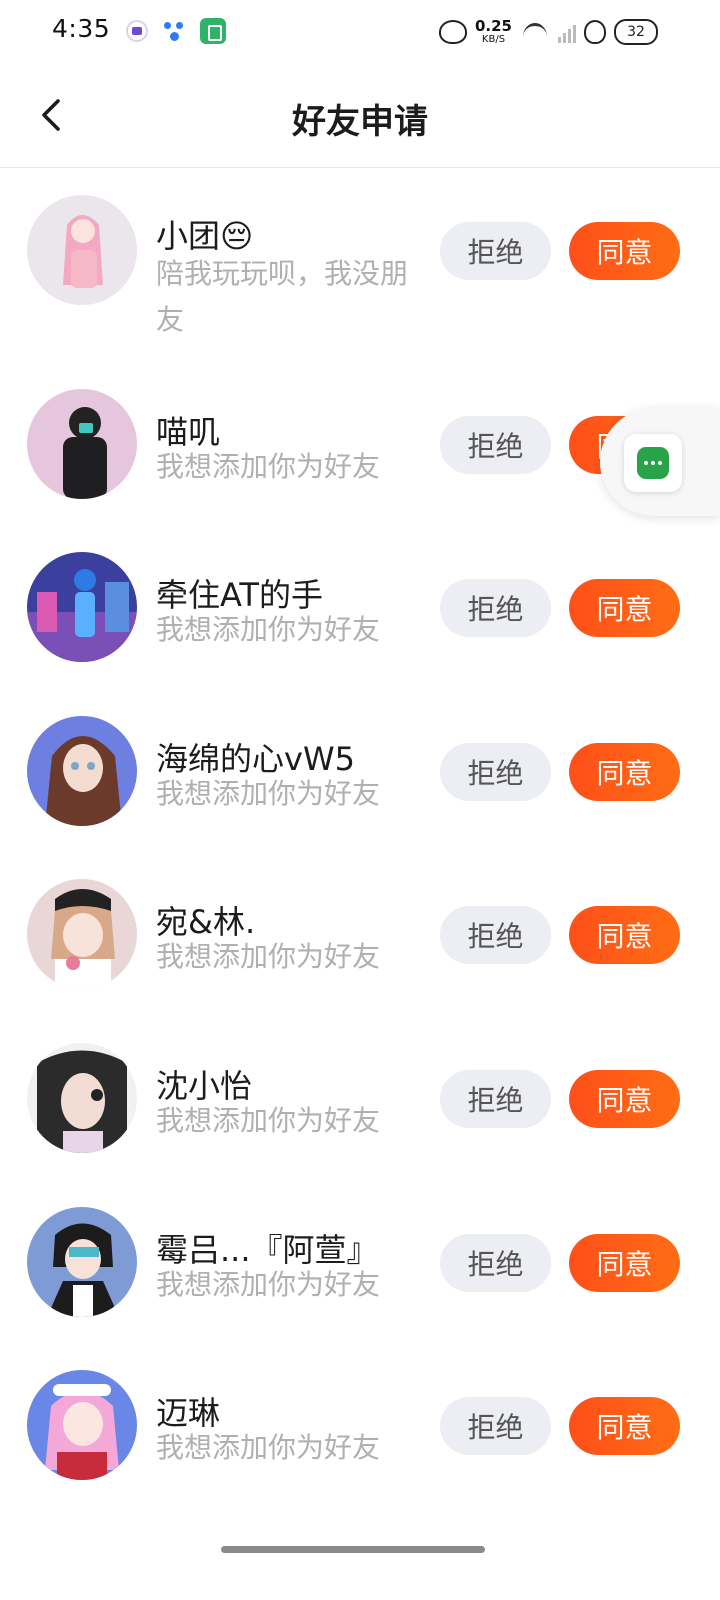 The image size is (720, 1600). I want to click on chat-bubble-icon, so click(653, 463).